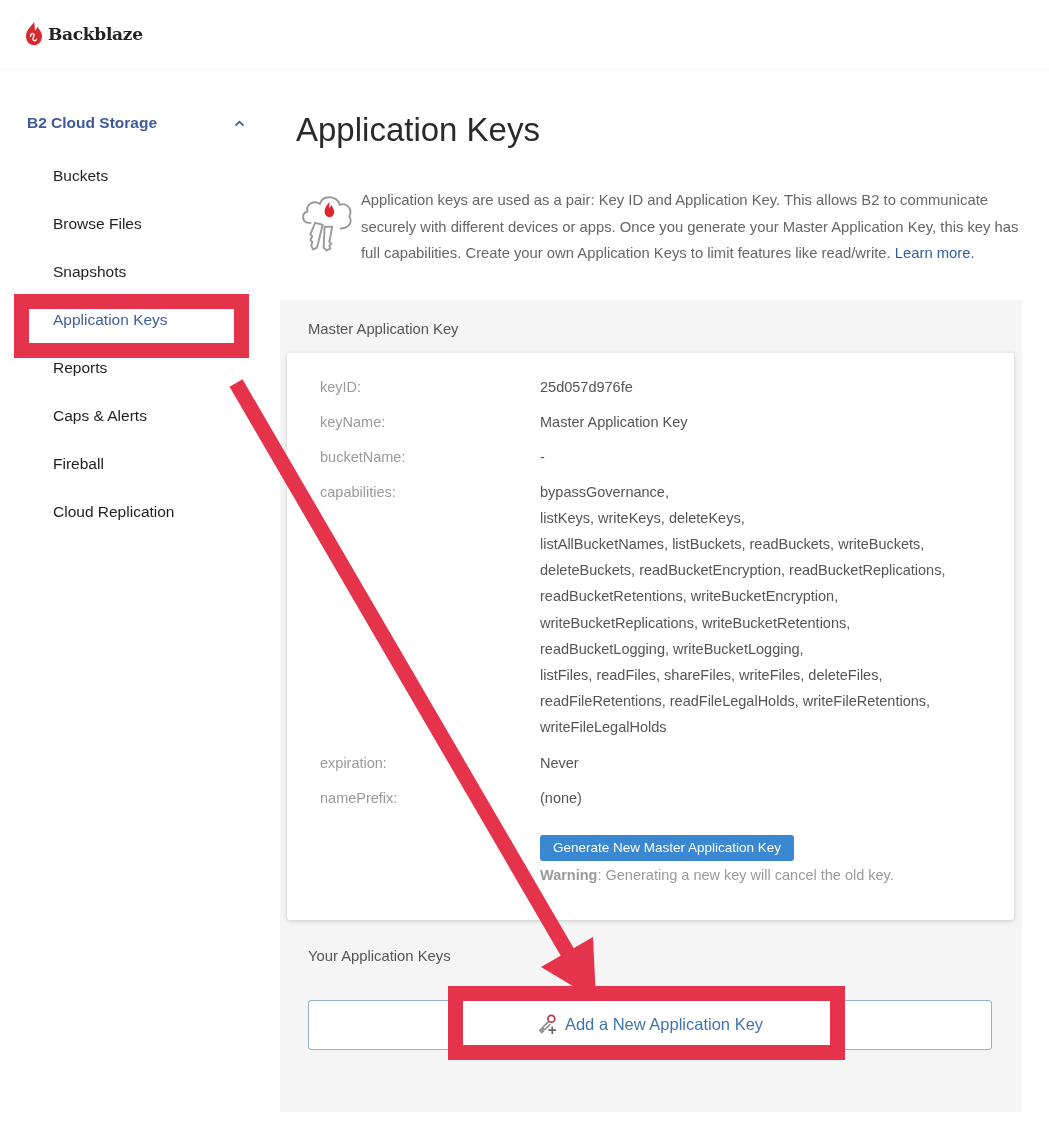 This screenshot has width=1049, height=1123. Describe the element at coordinates (736, 702) in the screenshot. I see `capability-line: readFileRetentions, readFileLegalHolds, writeFileRetentions,` at that location.